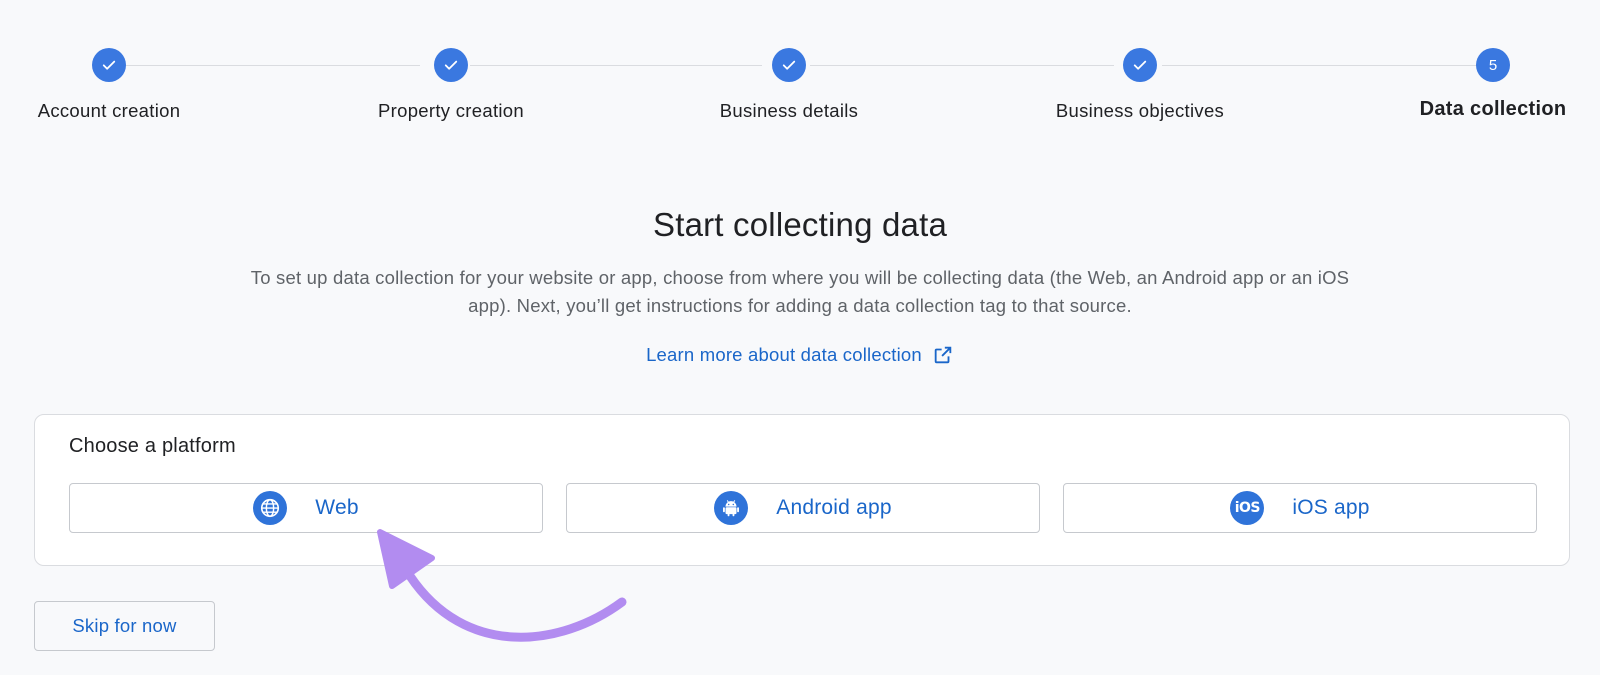 The image size is (1600, 675). I want to click on android-platform-label: Android app, so click(834, 507).